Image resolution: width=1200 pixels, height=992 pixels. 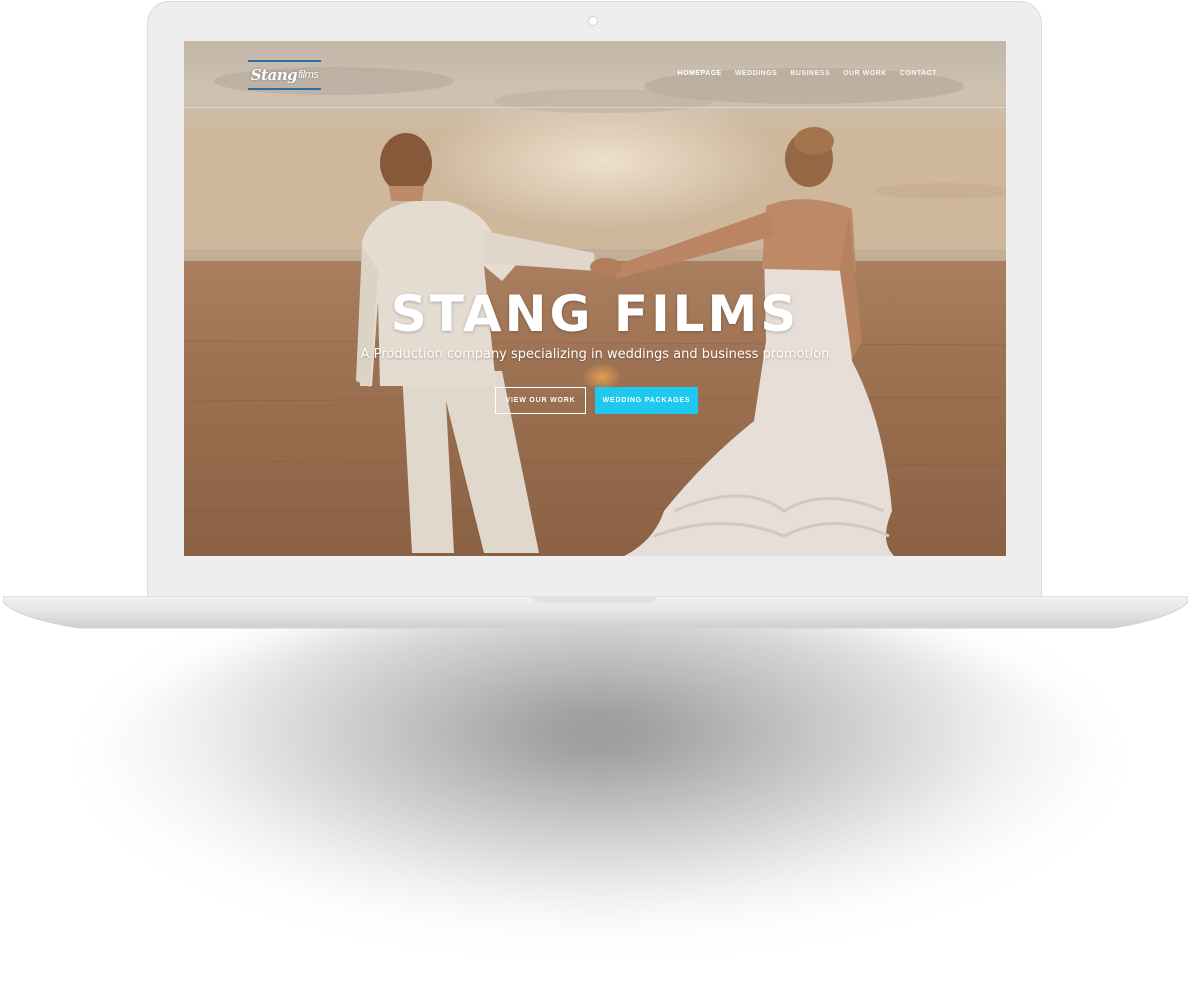 What do you see at coordinates (756, 73) in the screenshot?
I see `nav-item-weddings: WEDDINGS` at bounding box center [756, 73].